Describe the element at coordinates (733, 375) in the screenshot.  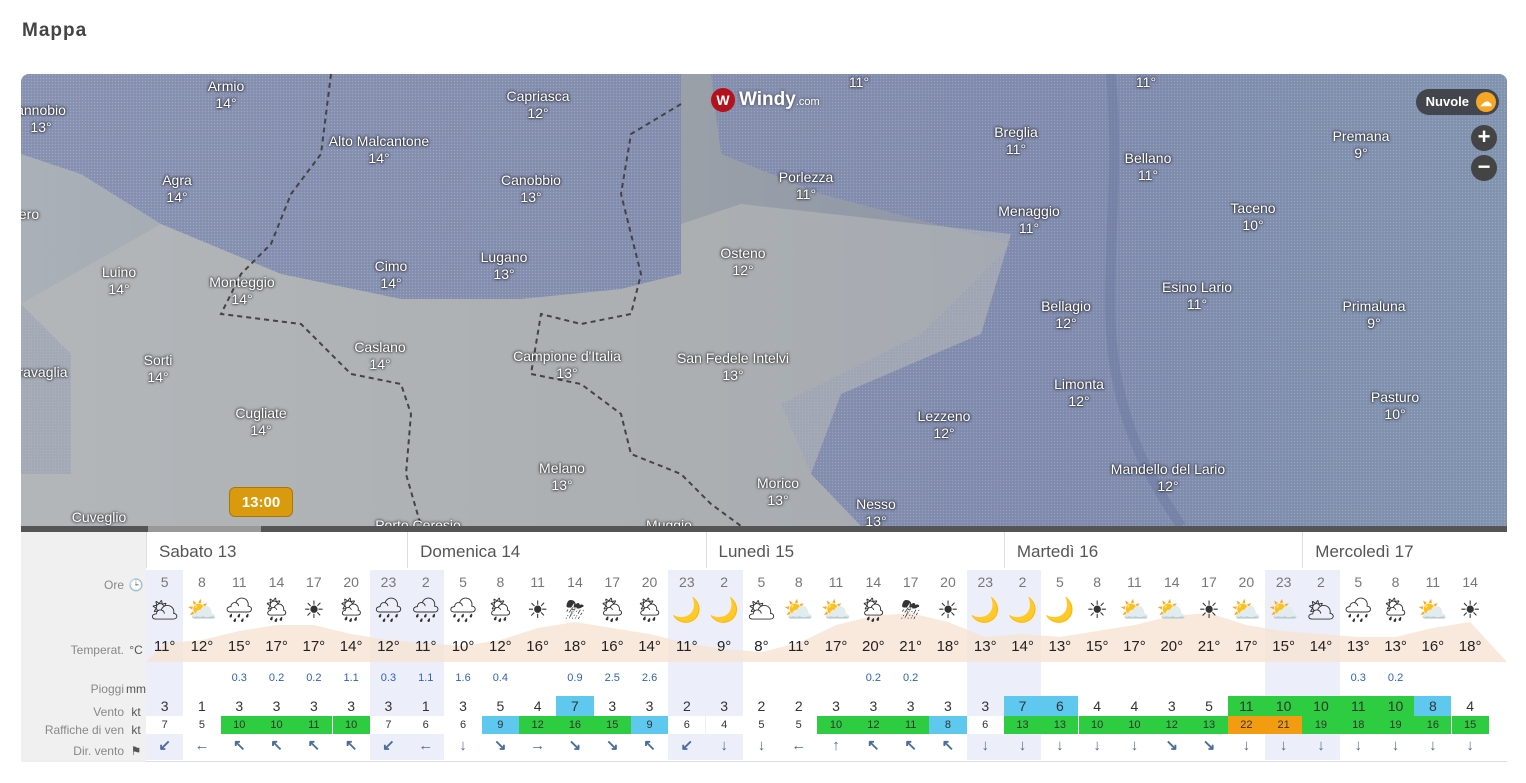
I see `map-place-temp: 13°` at that location.